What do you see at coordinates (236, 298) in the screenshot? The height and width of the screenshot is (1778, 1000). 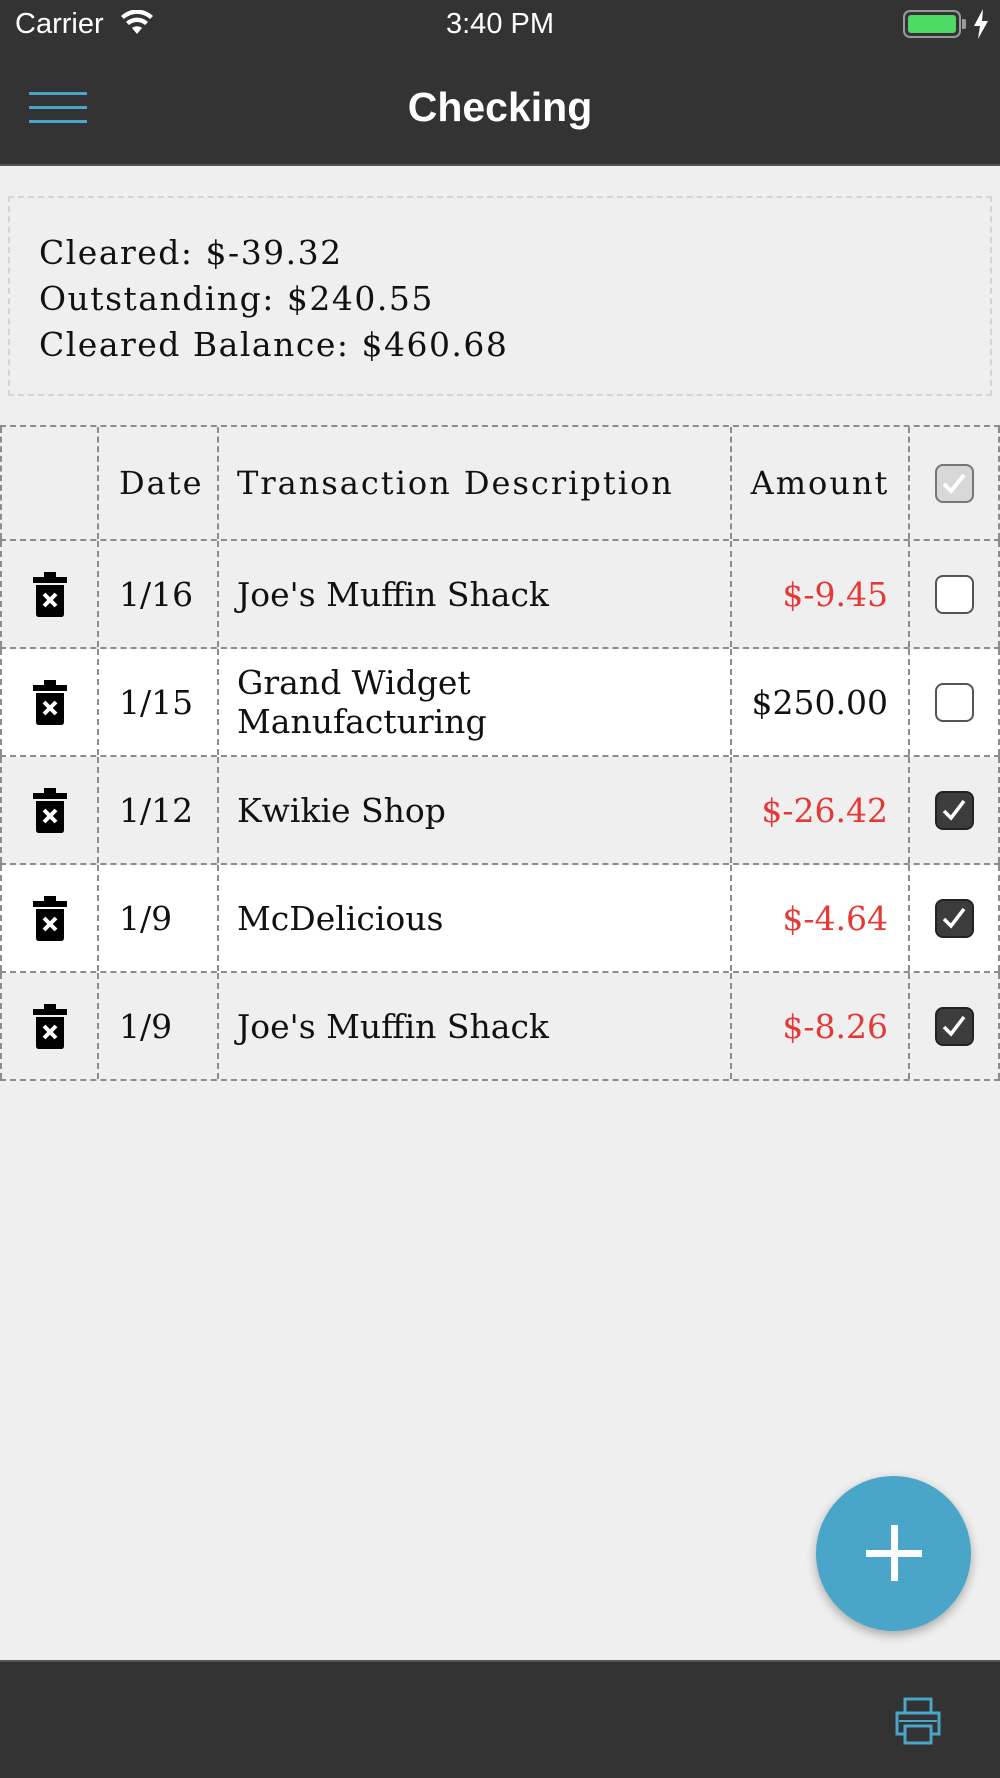 I see `outstanding-total: Outstanding: $240.55` at bounding box center [236, 298].